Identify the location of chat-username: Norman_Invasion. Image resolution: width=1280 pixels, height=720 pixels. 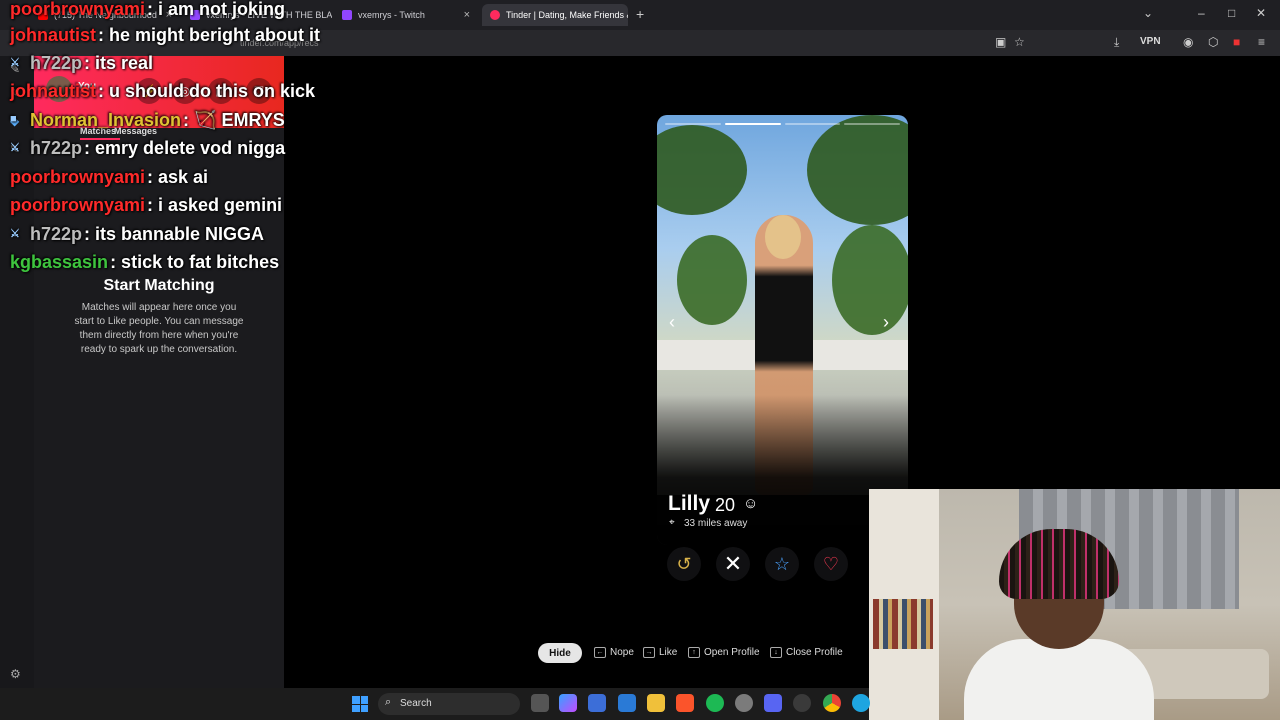
(106, 119).